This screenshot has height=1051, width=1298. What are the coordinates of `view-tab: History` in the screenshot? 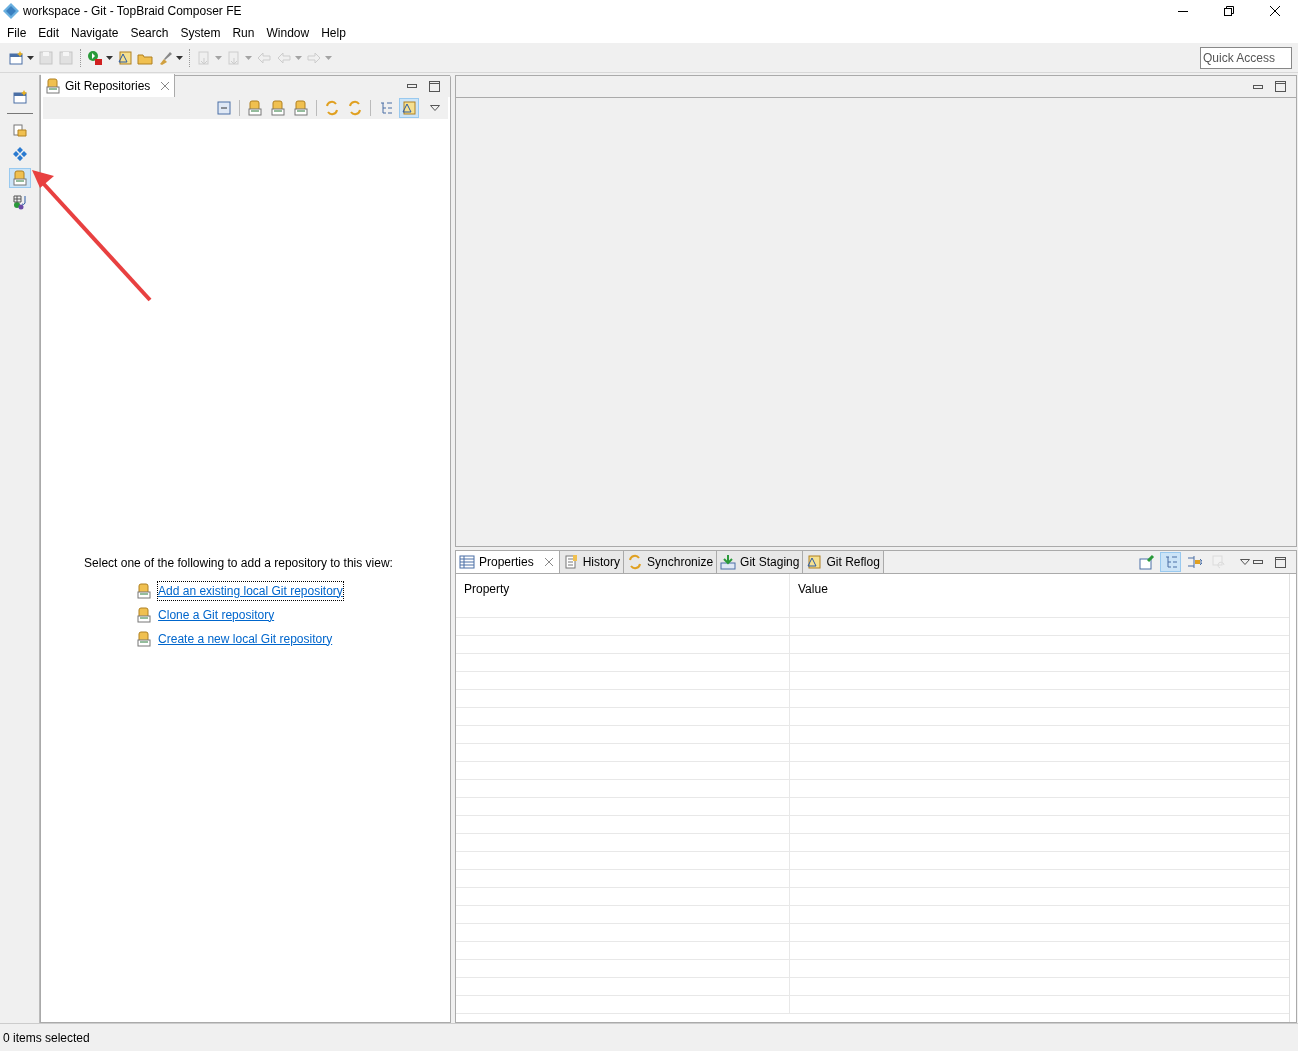 It's located at (592, 562).